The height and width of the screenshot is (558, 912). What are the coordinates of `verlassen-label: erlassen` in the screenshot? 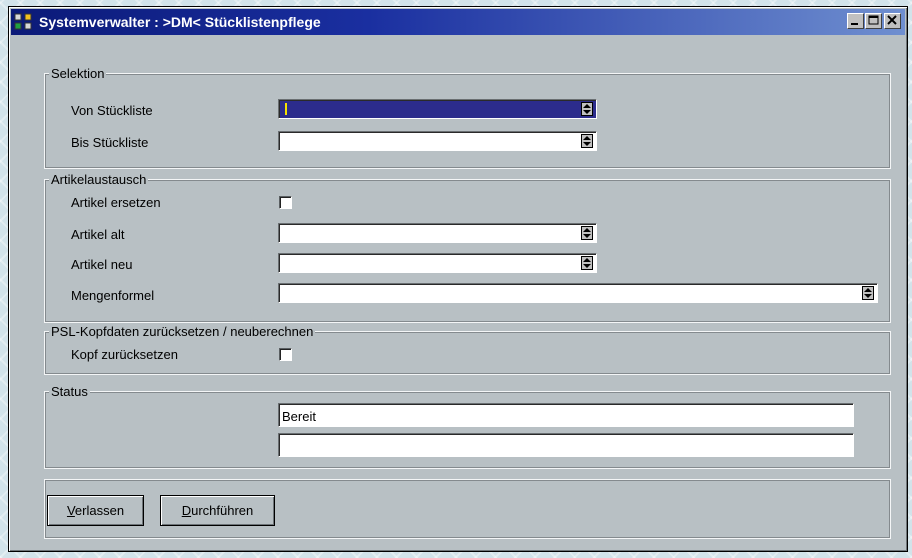 It's located at (99, 510).